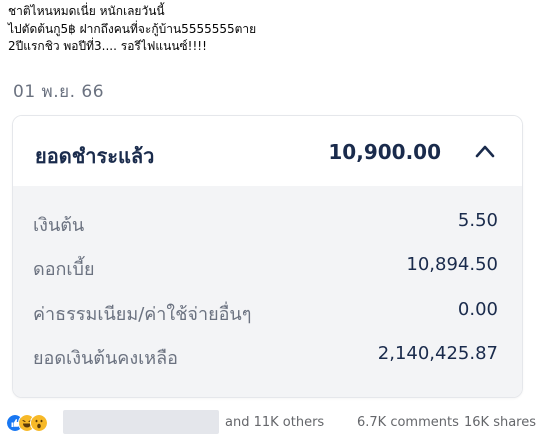  I want to click on breakdown-row: ยอดเงินต้นคงเหลือ 2,140,425.87, so click(265, 356).